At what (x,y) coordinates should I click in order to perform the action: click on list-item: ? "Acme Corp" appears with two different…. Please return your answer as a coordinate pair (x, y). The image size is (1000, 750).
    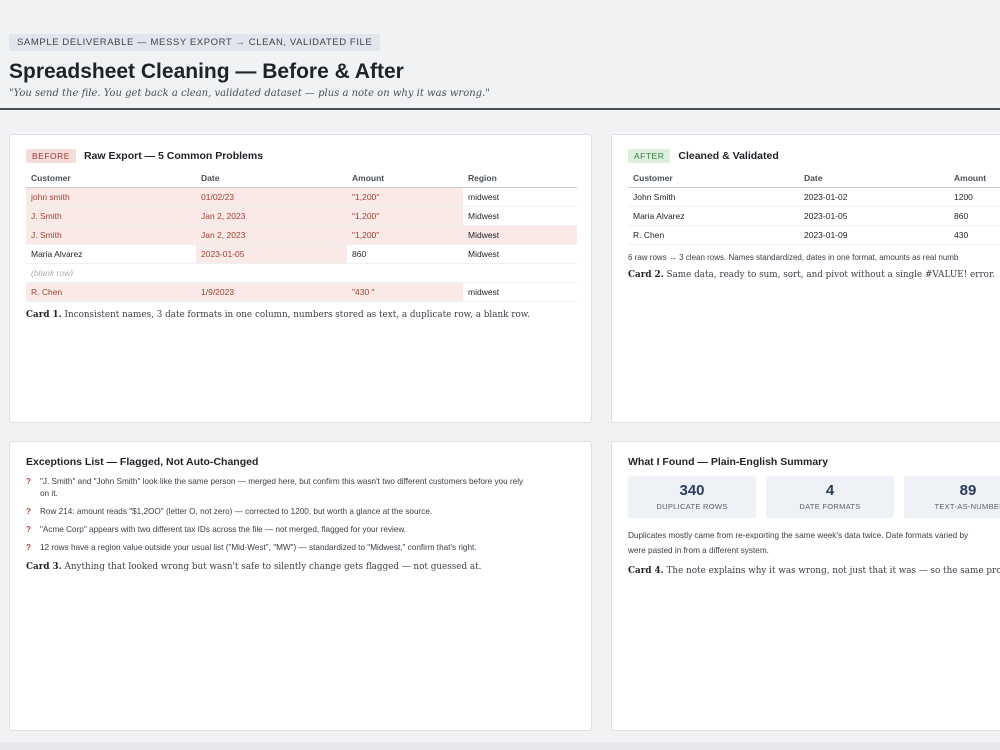
    Looking at the image, I should click on (300, 530).